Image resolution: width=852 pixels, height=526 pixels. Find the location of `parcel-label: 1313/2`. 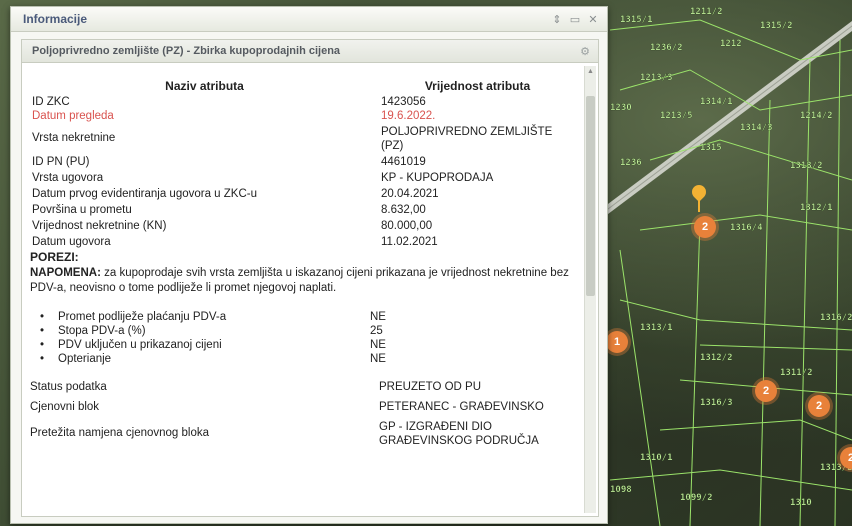

parcel-label: 1313/2 is located at coordinates (806, 166).